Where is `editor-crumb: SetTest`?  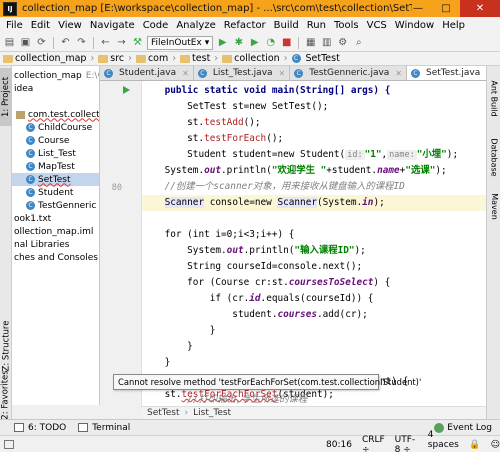 editor-crumb: SetTest is located at coordinates (163, 413).